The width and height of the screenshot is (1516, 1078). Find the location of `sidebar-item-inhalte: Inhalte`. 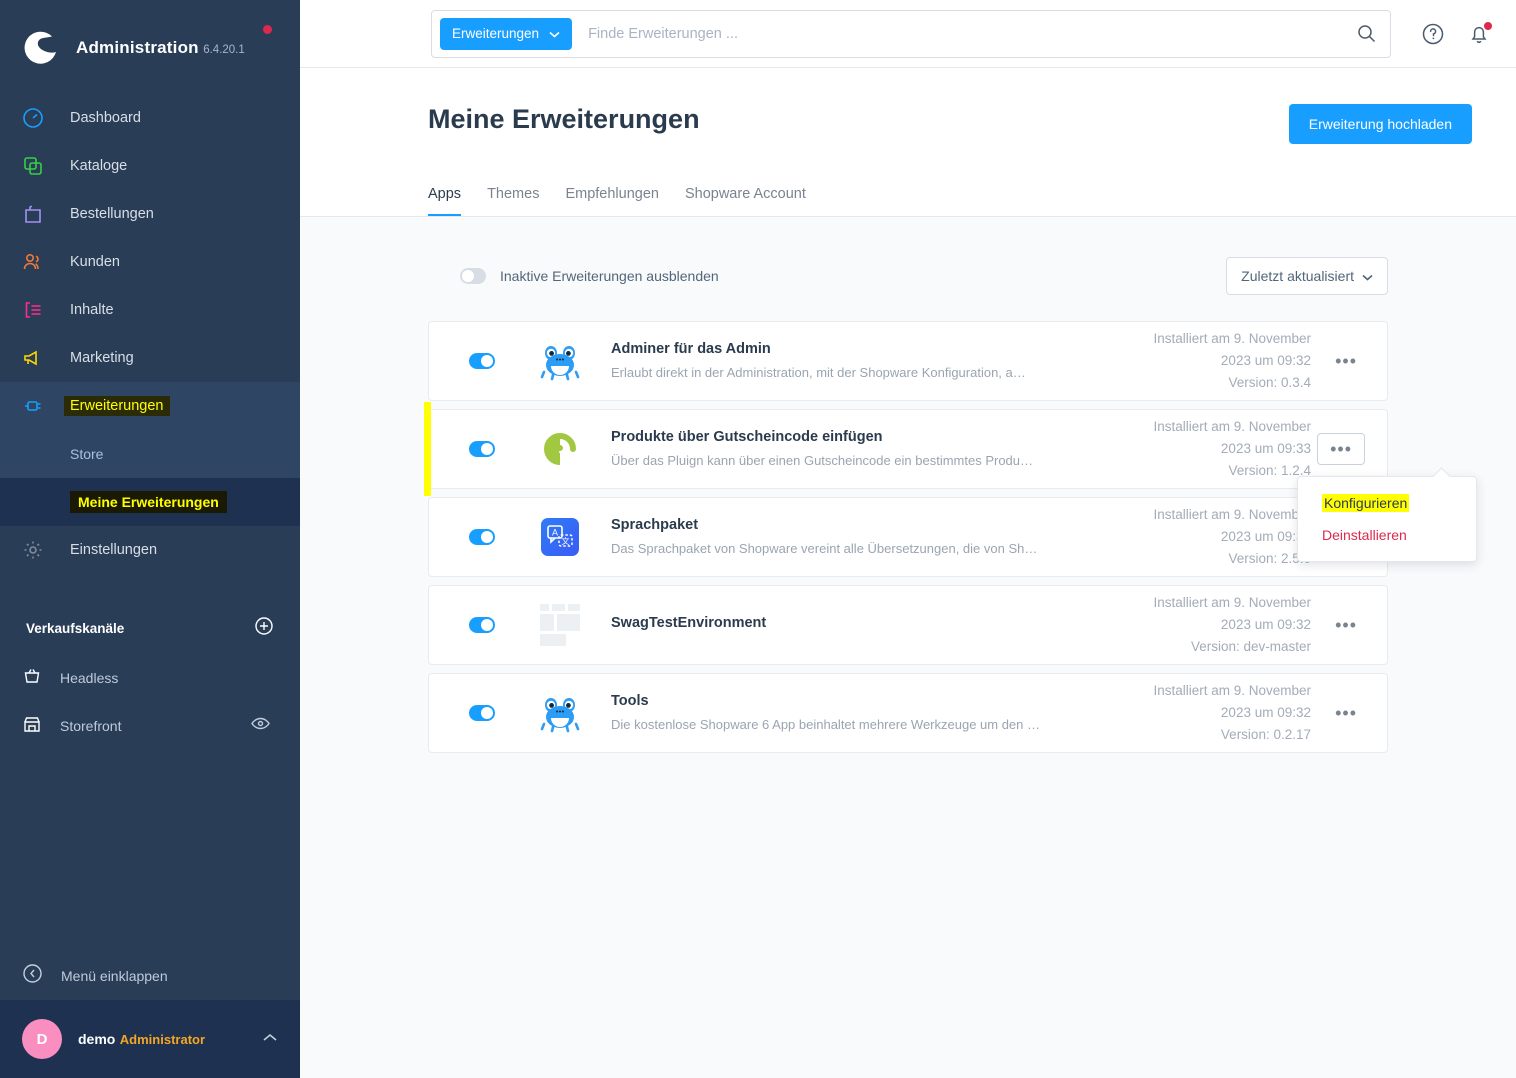

sidebar-item-inhalte: Inhalte is located at coordinates (150, 310).